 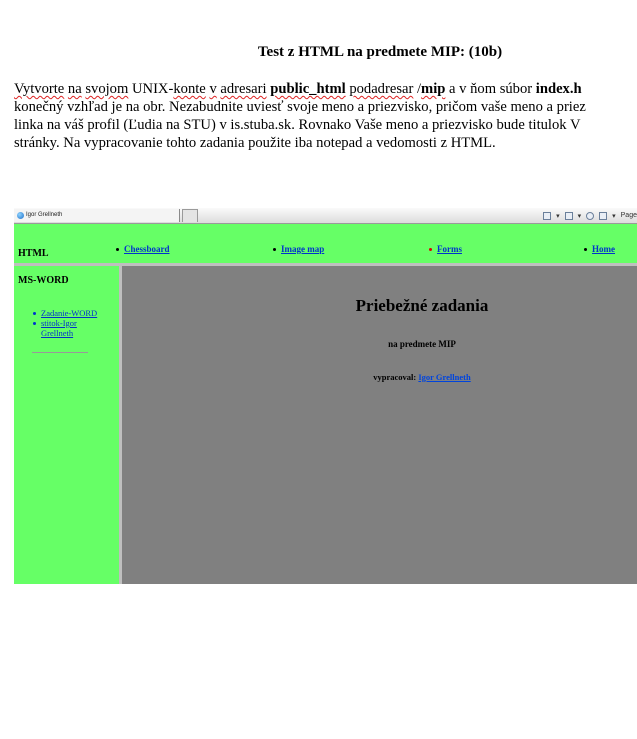 I want to click on nav-item-image-map: Image map, so click(x=298, y=249).